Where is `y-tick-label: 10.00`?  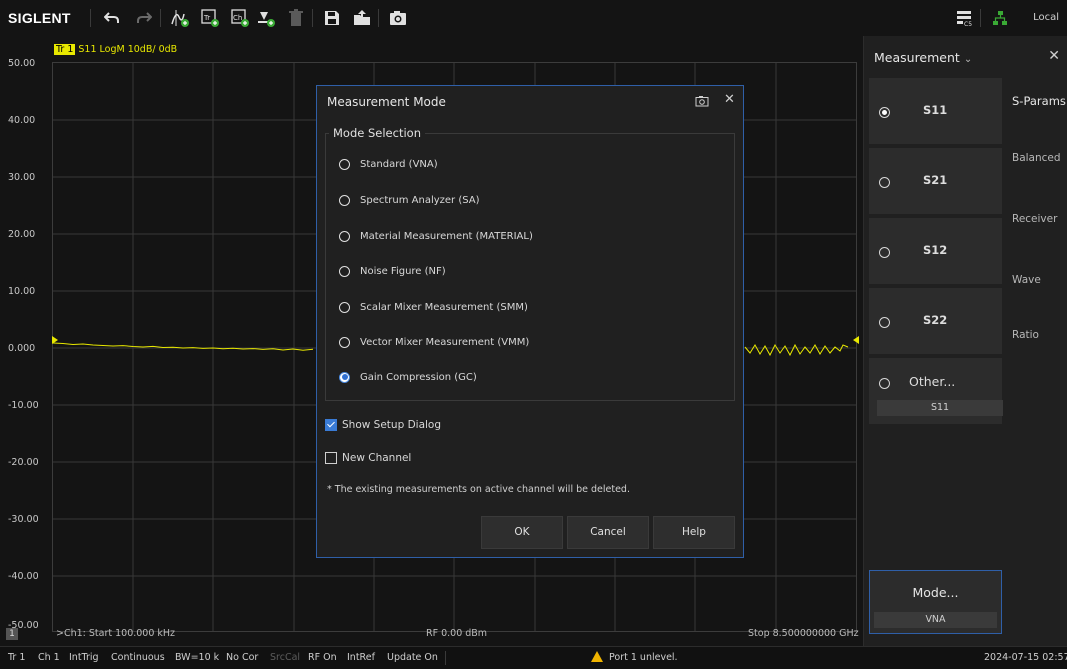
y-tick-label: 10.00 is located at coordinates (22, 291).